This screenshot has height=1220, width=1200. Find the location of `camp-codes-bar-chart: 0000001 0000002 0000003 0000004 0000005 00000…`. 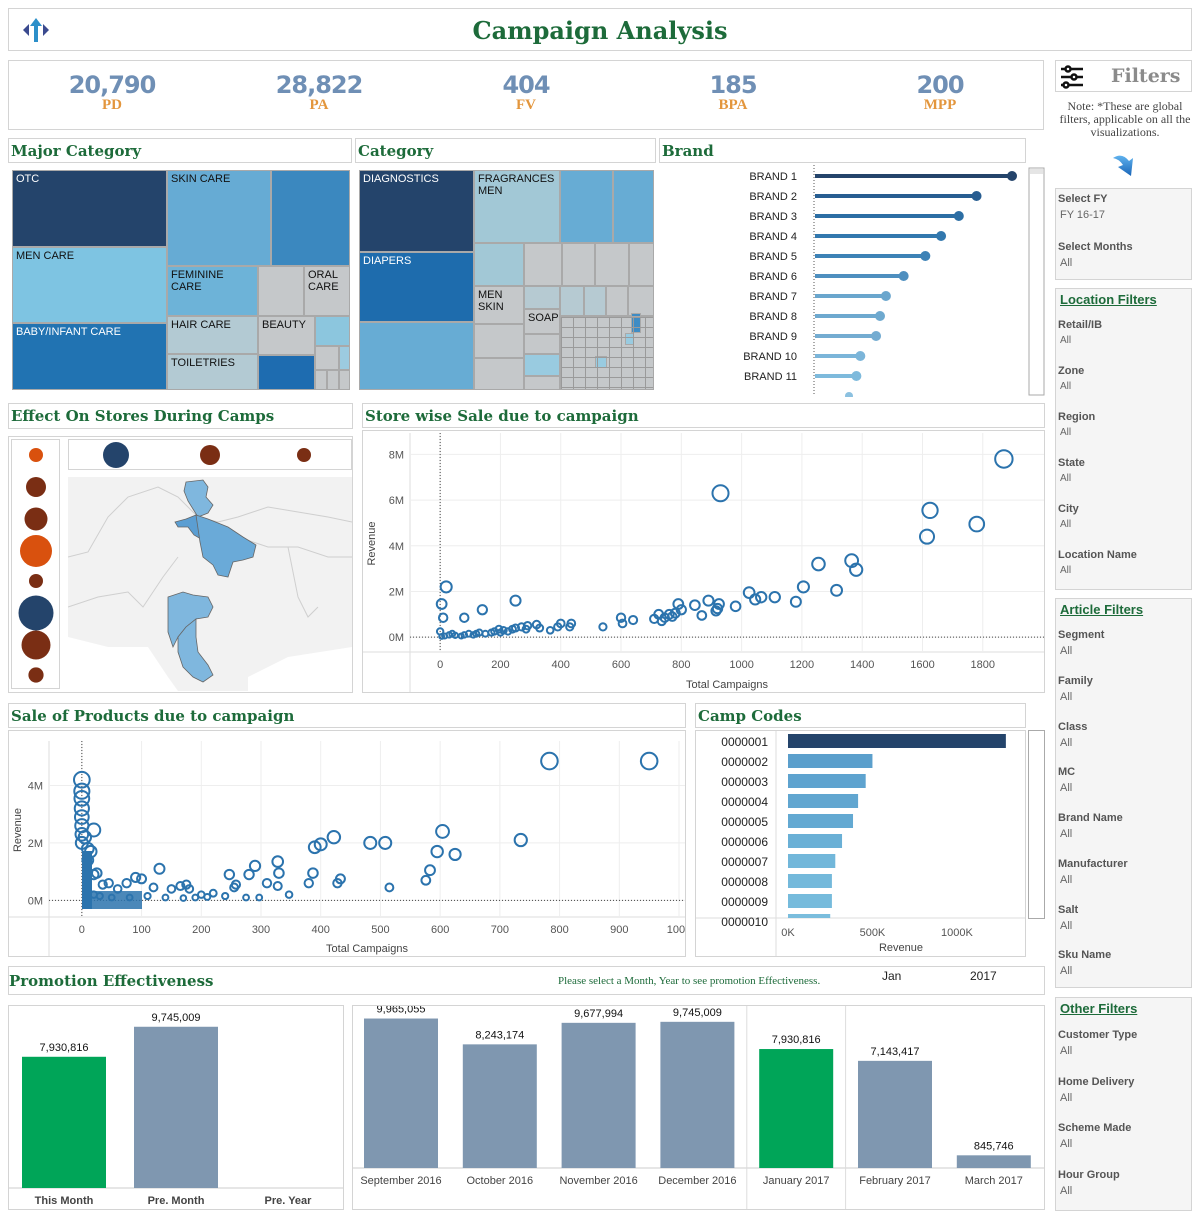

camp-codes-bar-chart: 0000001 0000002 0000003 0000004 0000005 00000… is located at coordinates (860, 843).